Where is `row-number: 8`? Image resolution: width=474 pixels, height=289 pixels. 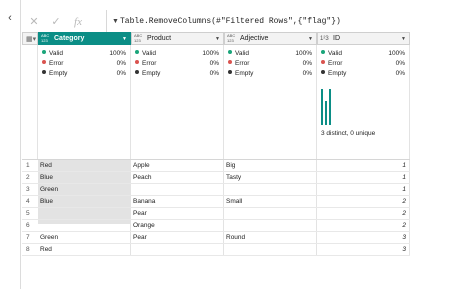
row-number: 8 is located at coordinates (30, 249).